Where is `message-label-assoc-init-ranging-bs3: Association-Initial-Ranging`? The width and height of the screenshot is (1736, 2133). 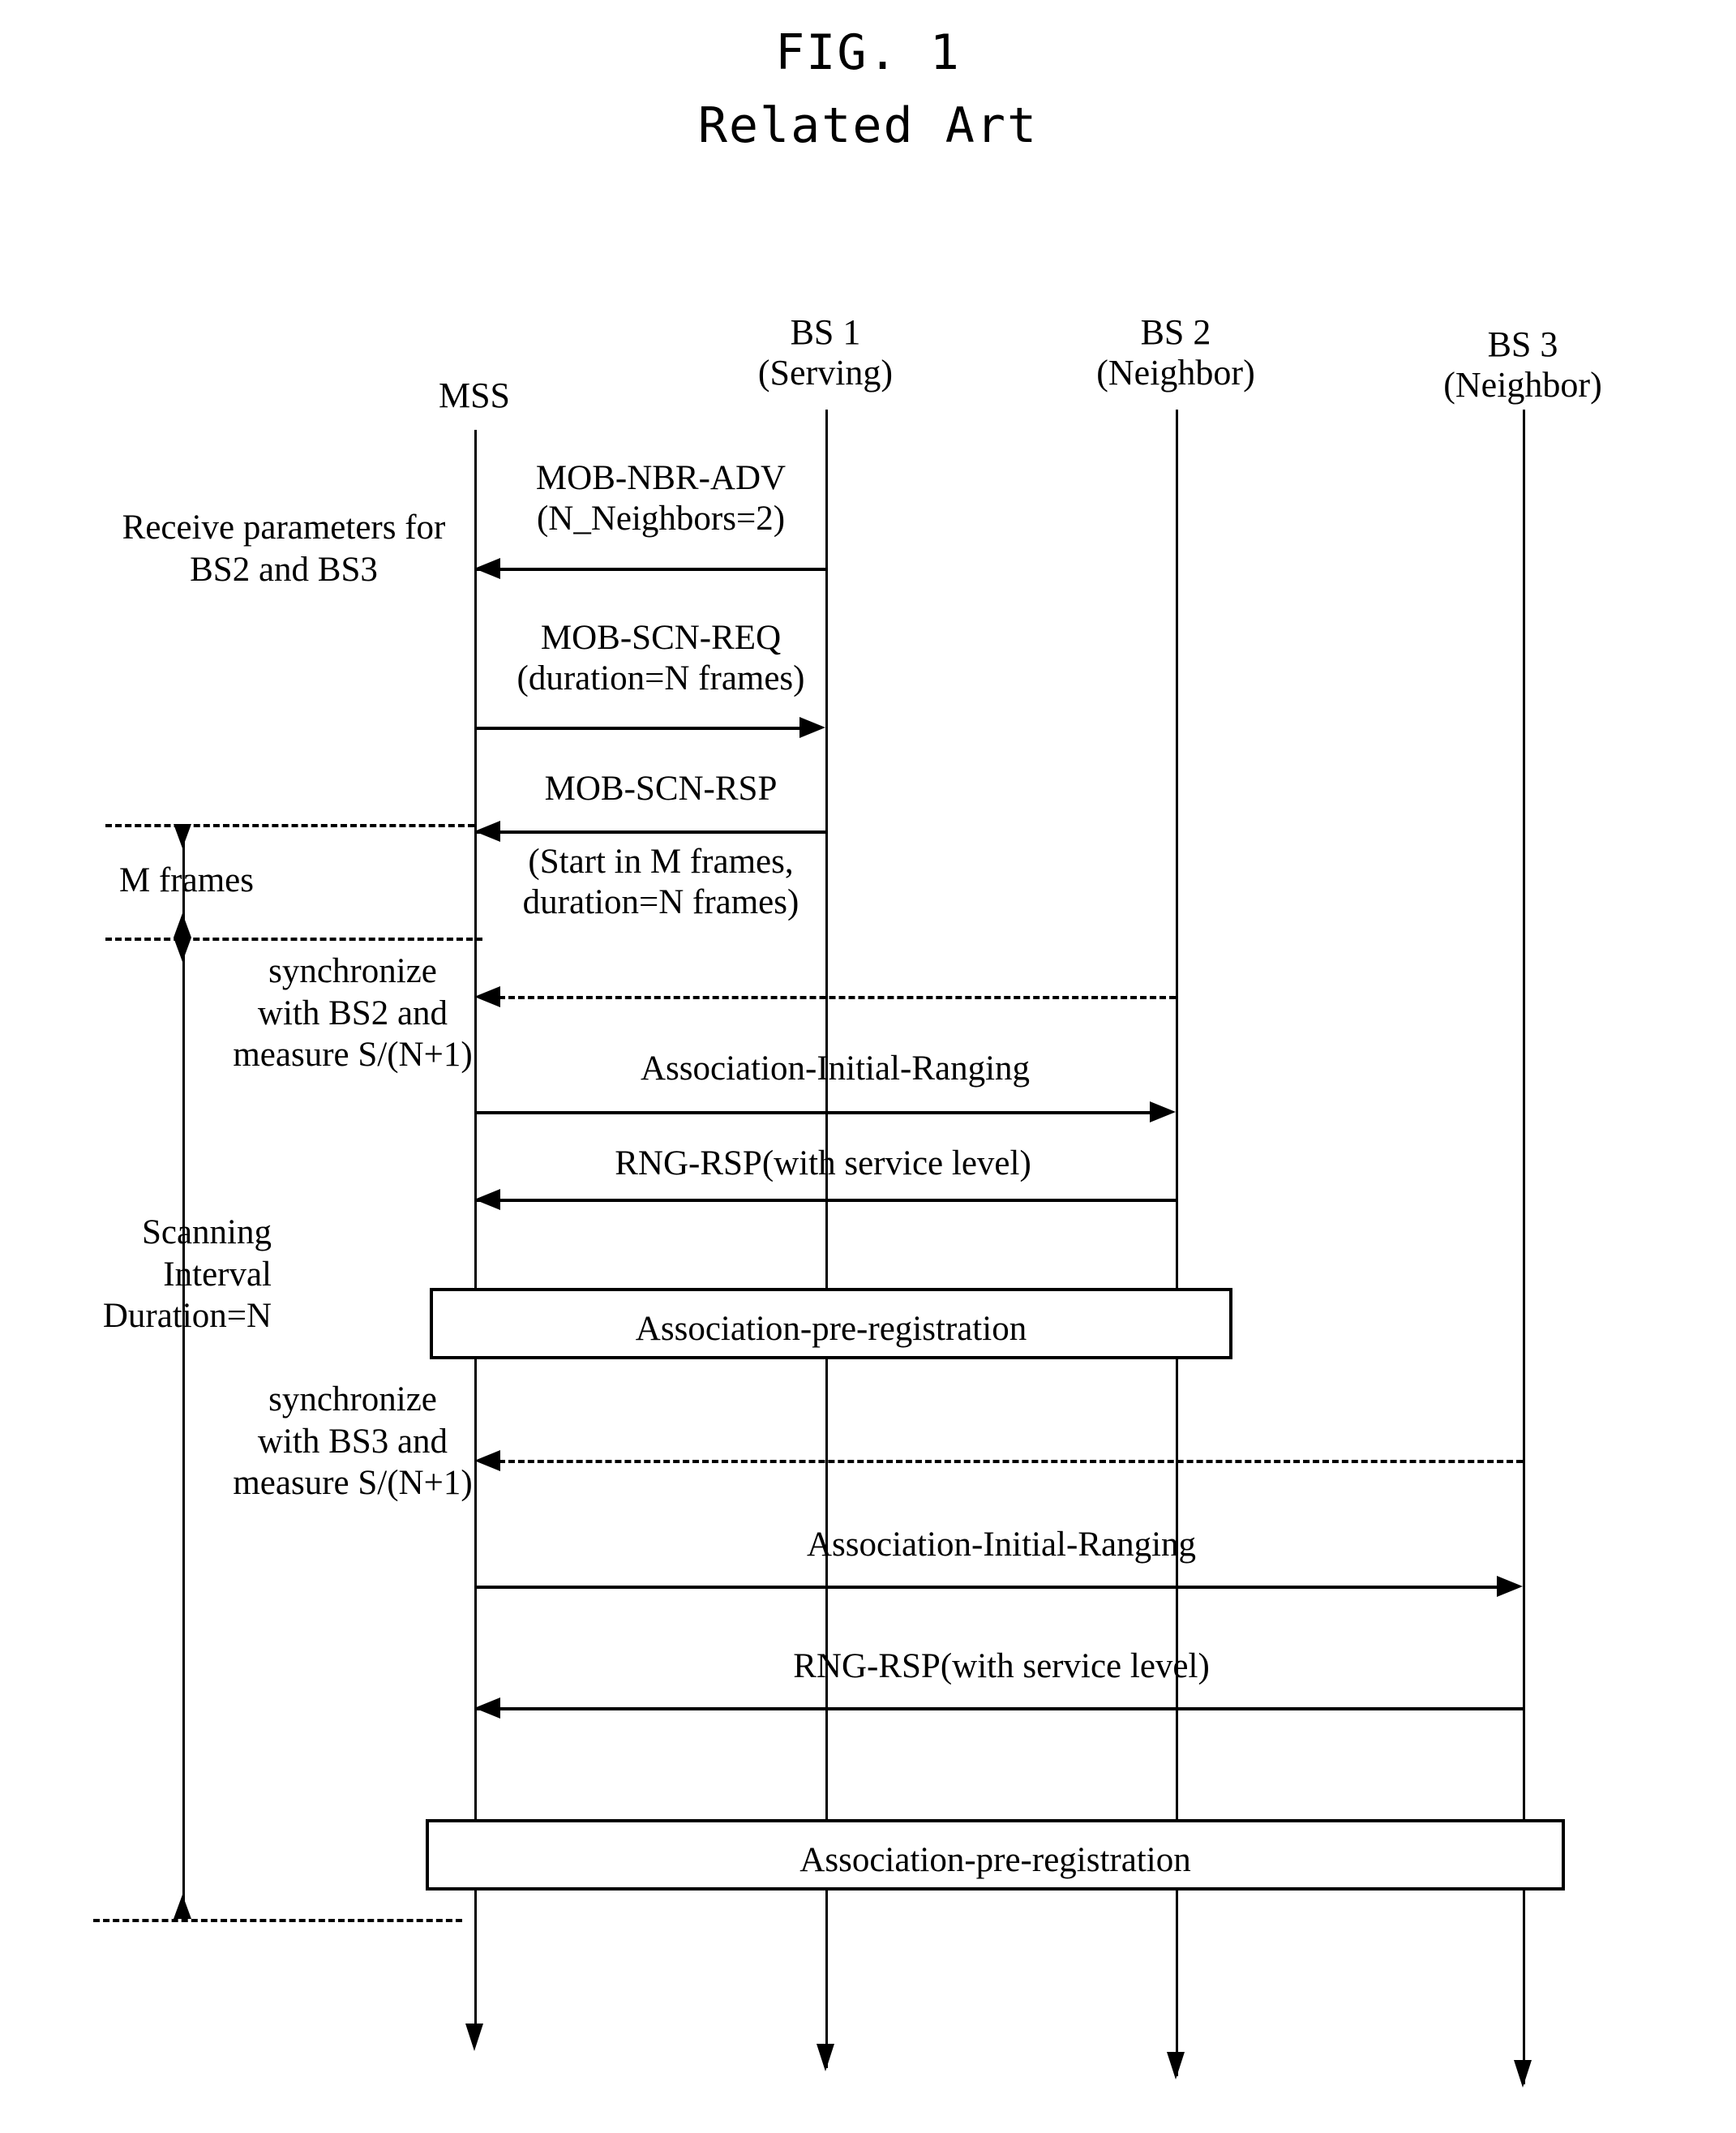
message-label-assoc-init-ranging-bs3: Association-Initial-Ranging is located at coordinates (1002, 1545).